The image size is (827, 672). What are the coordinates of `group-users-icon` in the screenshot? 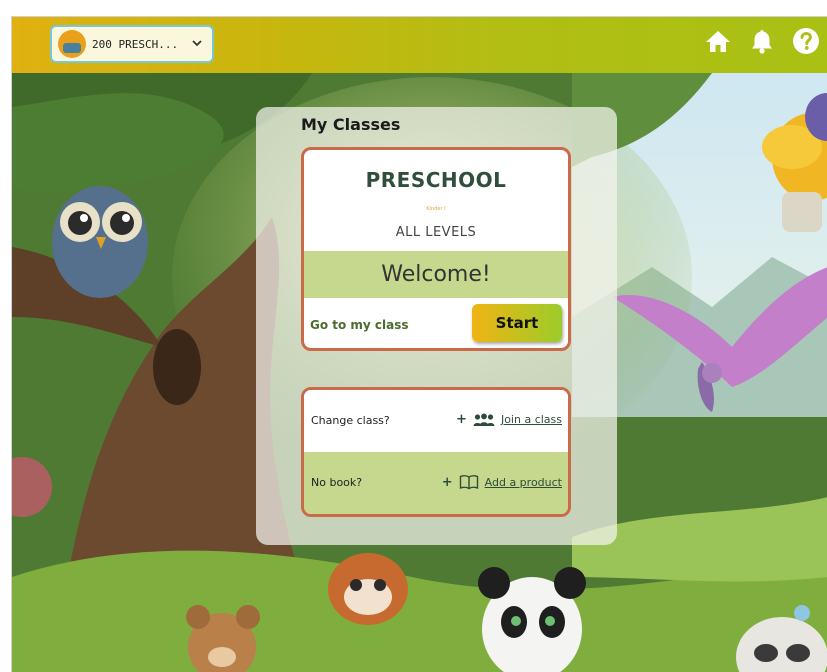 It's located at (484, 420).